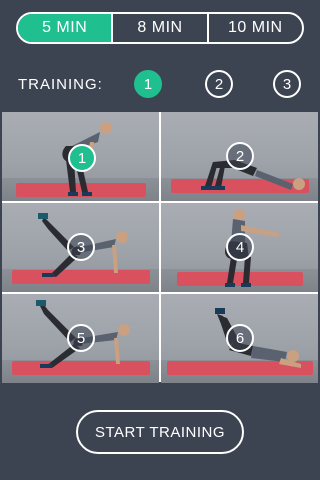 Image resolution: width=320 pixels, height=480 pixels. What do you see at coordinates (60, 84) in the screenshot?
I see `training-label: TRAINING:` at bounding box center [60, 84].